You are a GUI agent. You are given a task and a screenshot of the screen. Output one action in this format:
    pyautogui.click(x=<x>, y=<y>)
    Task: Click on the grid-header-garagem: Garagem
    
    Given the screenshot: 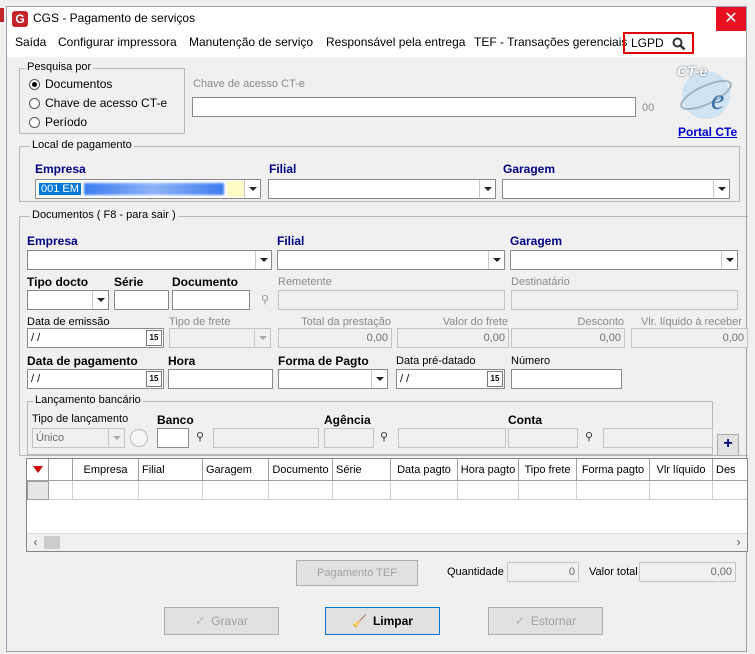 What is the action you would take?
    pyautogui.click(x=236, y=470)
    